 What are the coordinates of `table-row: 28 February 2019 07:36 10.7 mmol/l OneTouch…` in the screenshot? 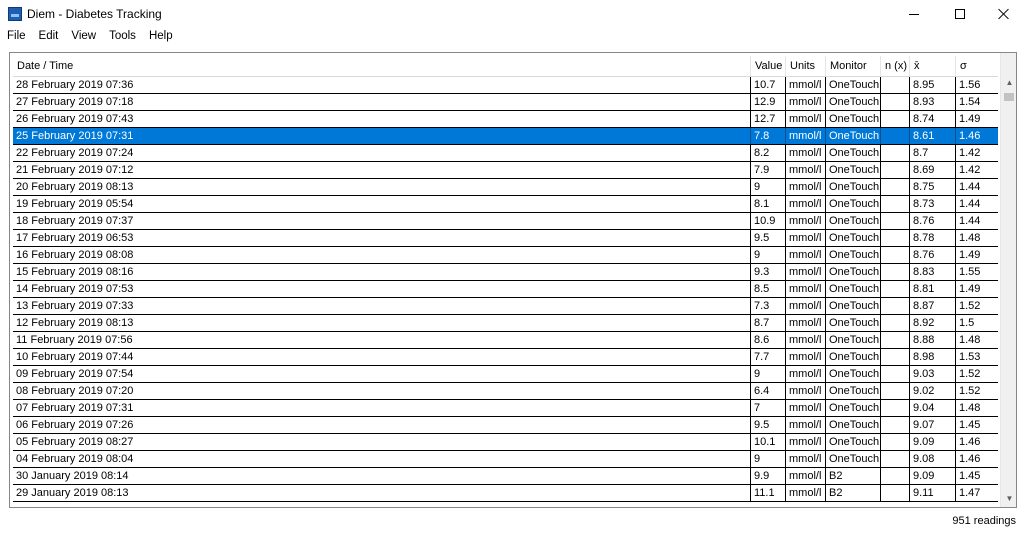 It's located at (505, 85).